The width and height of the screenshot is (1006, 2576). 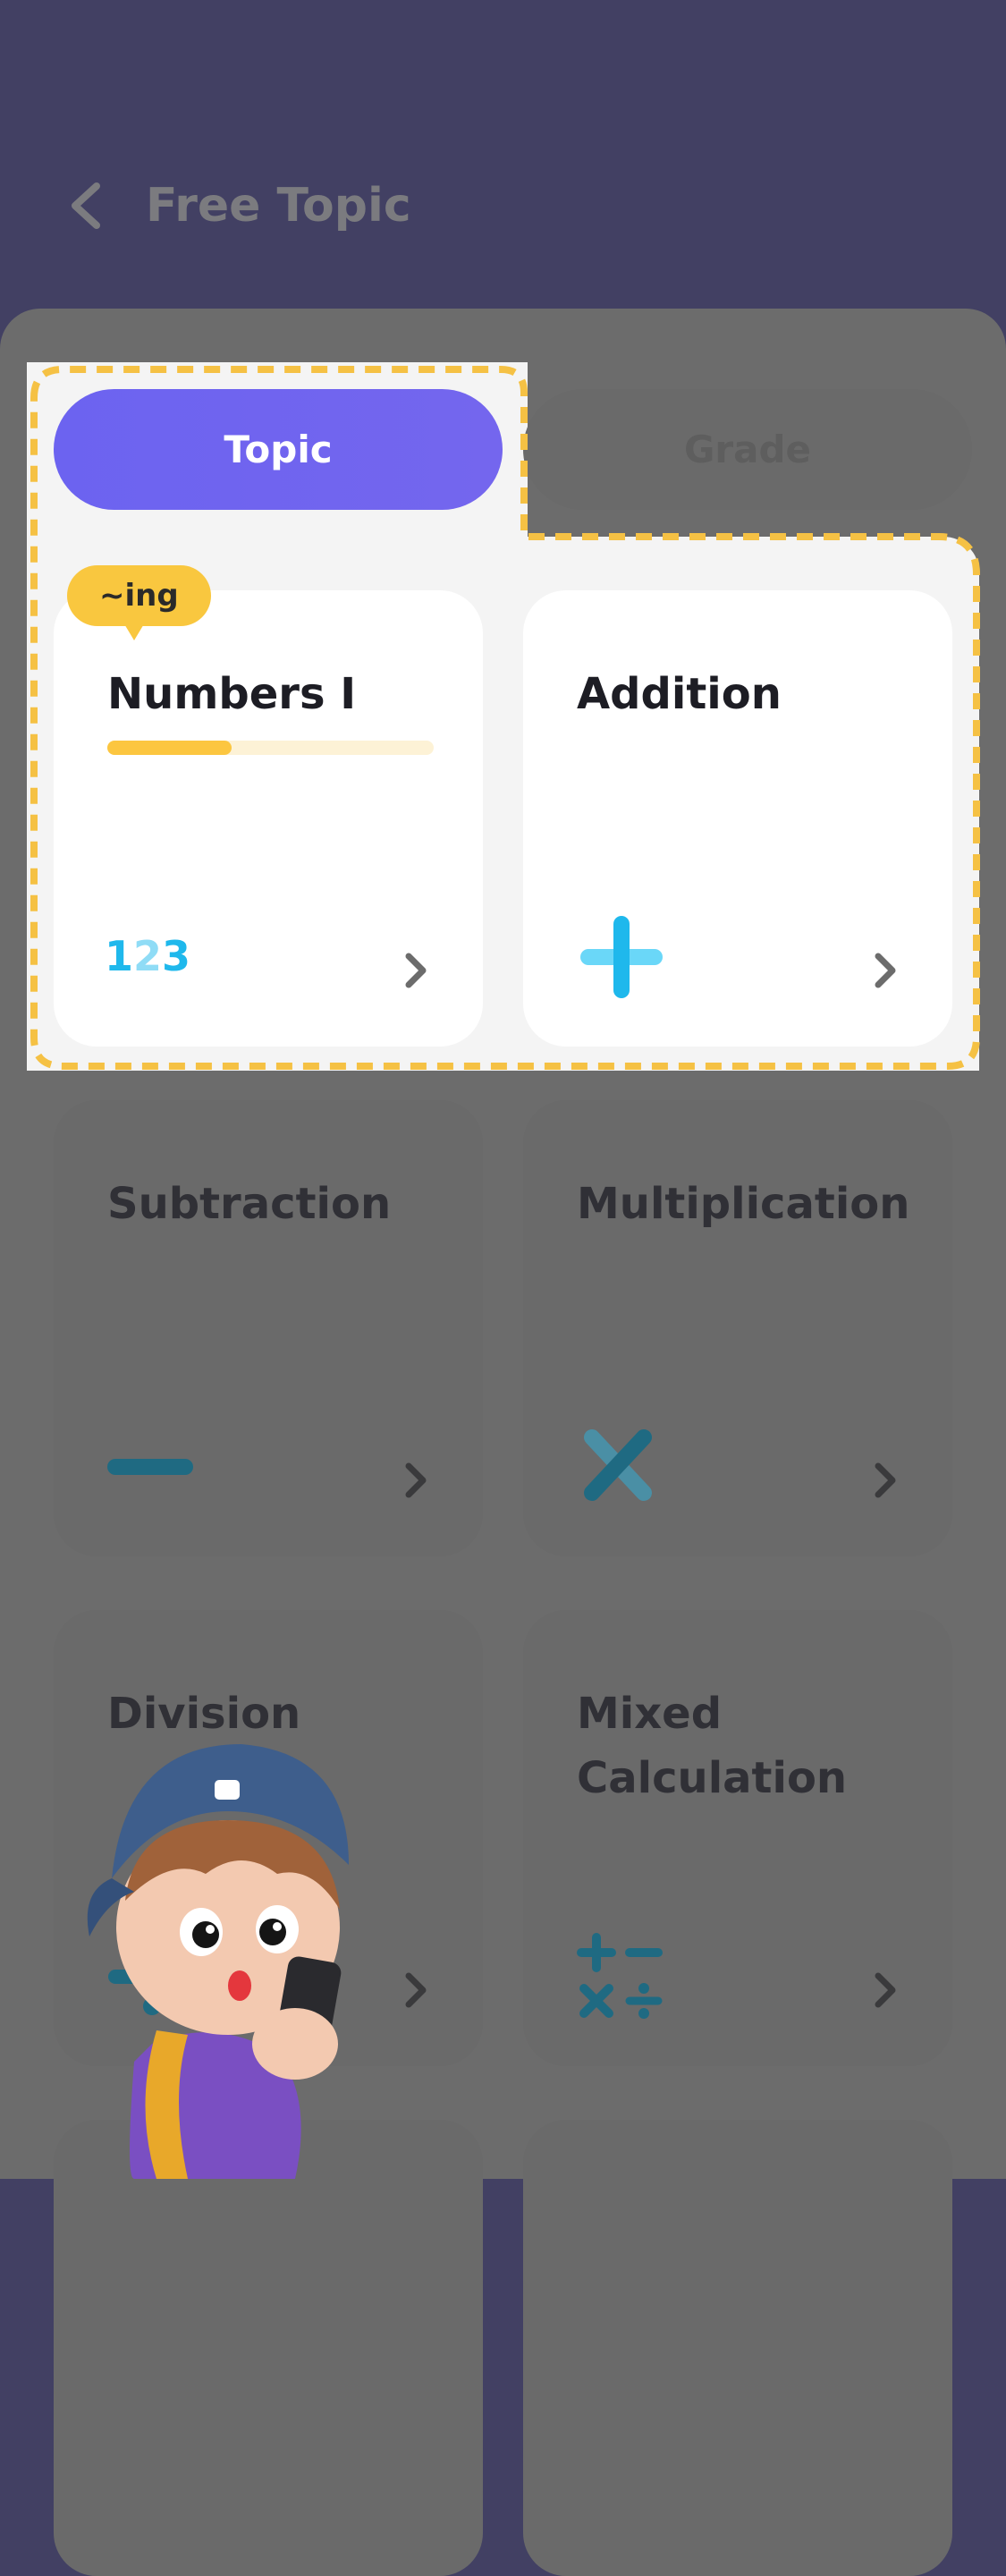 I want to click on mascot-illustration, so click(x=218, y=1961).